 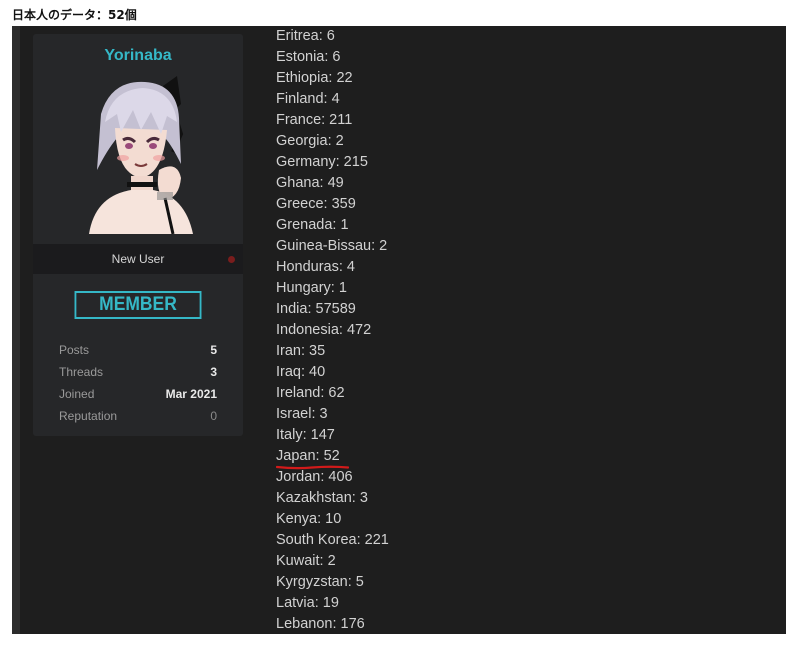 What do you see at coordinates (138, 56) in the screenshot?
I see `username-link: Yorinaba` at bounding box center [138, 56].